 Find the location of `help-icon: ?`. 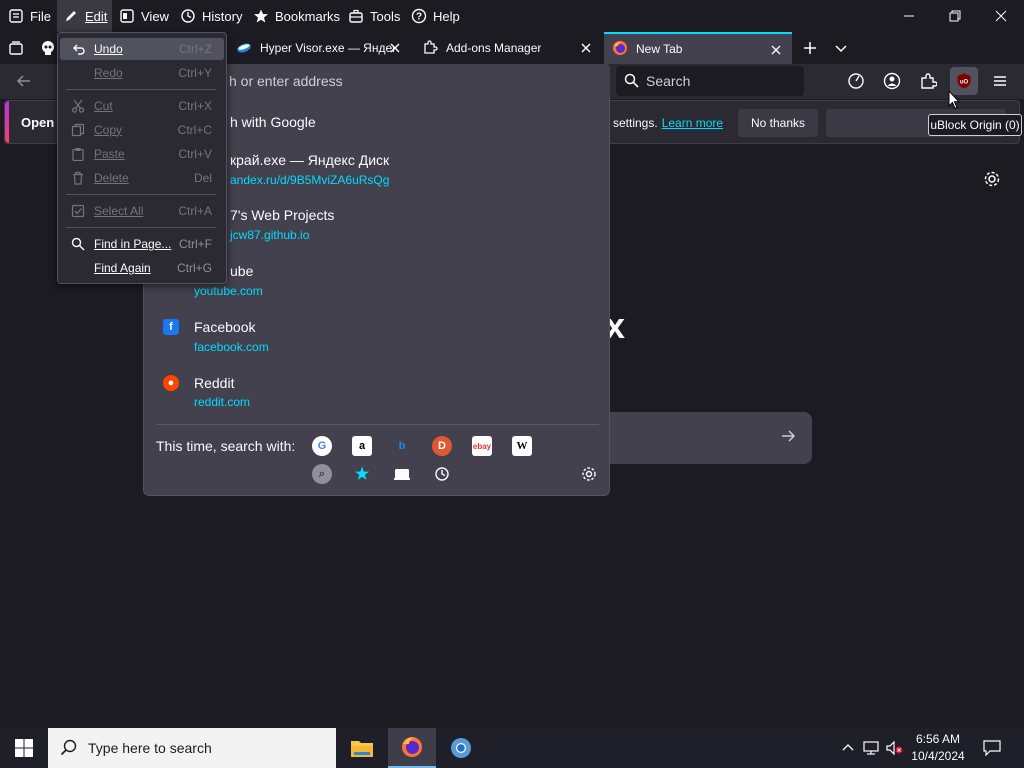

help-icon: ? is located at coordinates (419, 16).